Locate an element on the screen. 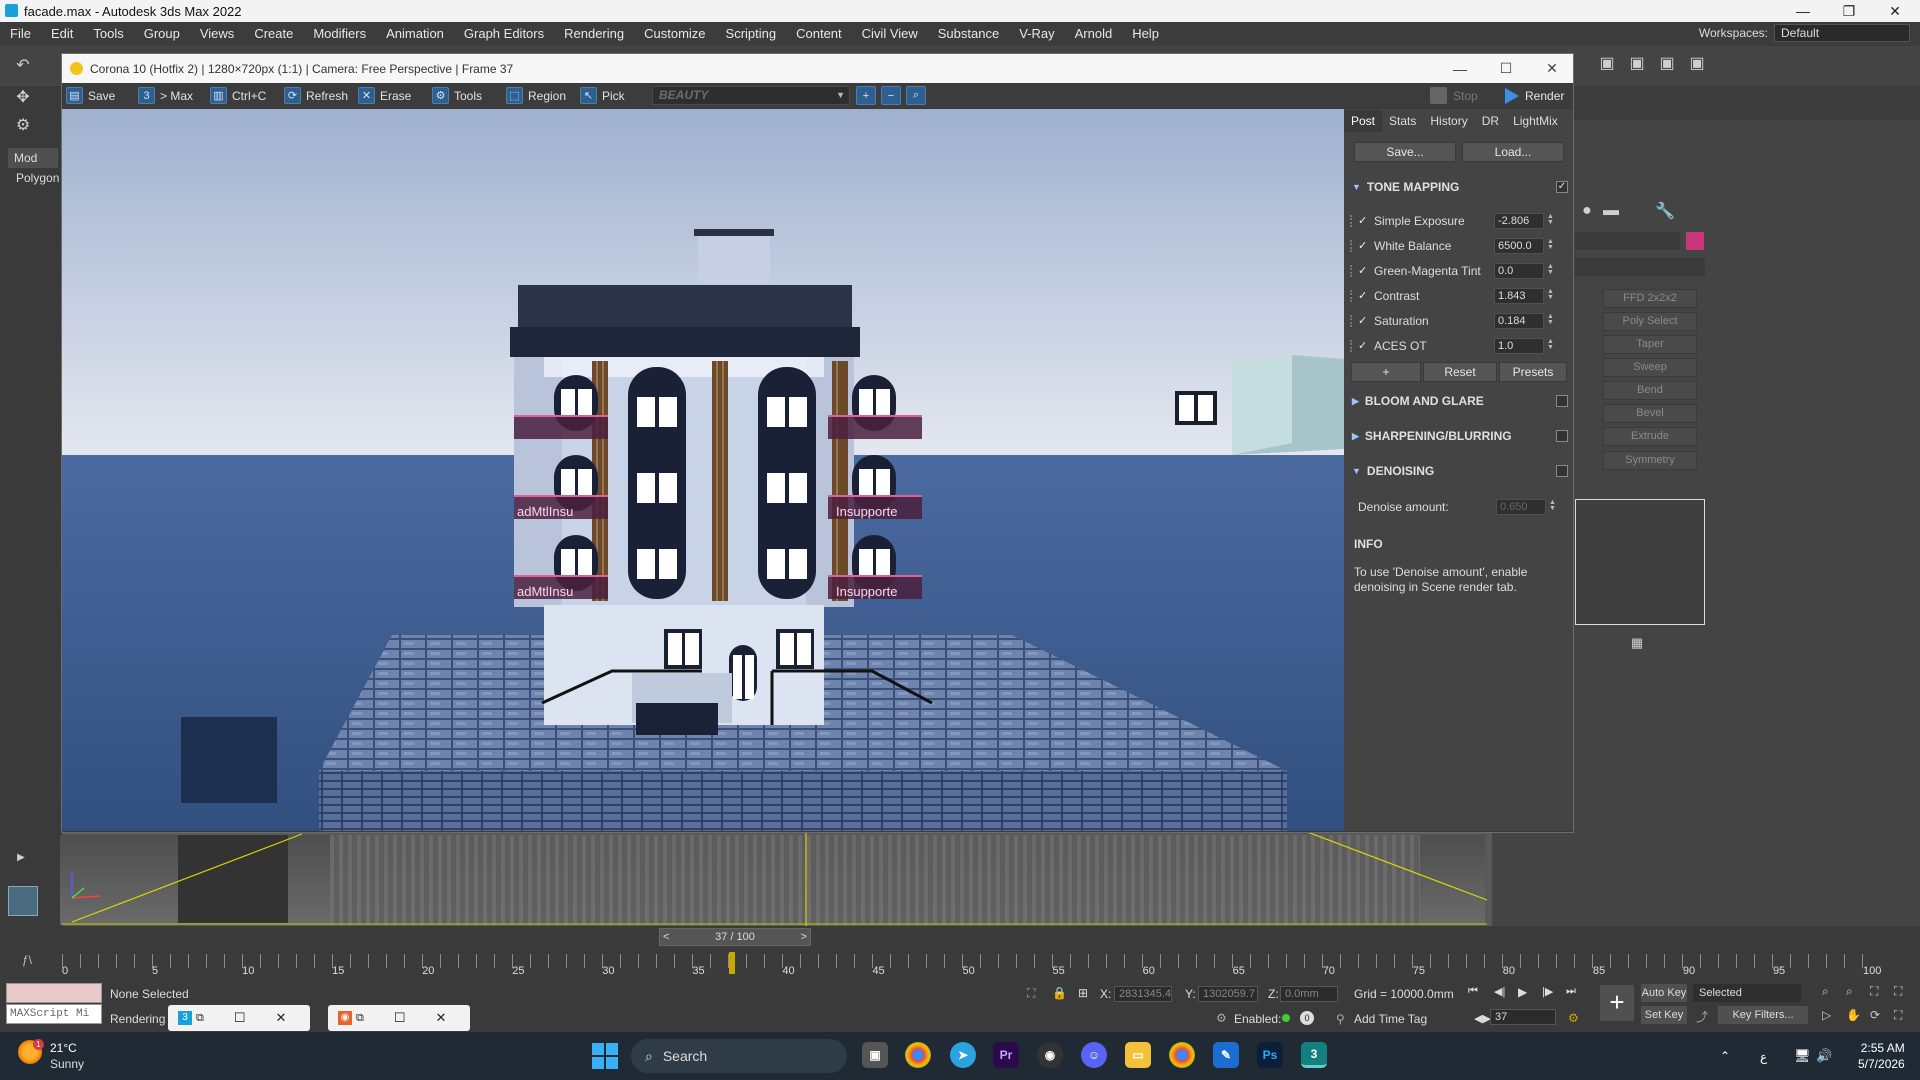 Image resolution: width=1920 pixels, height=1080 pixels. volume-icon: 🔊 is located at coordinates (1824, 1056).